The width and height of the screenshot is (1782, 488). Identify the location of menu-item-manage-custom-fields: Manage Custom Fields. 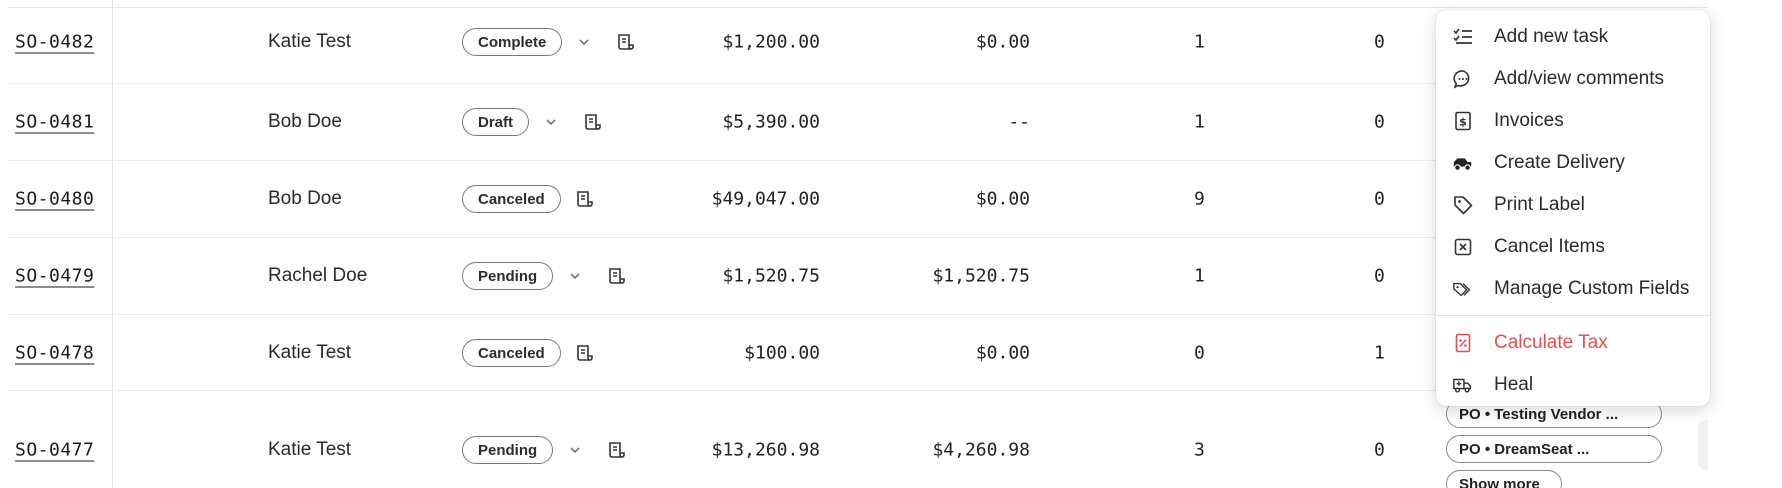
(1573, 289).